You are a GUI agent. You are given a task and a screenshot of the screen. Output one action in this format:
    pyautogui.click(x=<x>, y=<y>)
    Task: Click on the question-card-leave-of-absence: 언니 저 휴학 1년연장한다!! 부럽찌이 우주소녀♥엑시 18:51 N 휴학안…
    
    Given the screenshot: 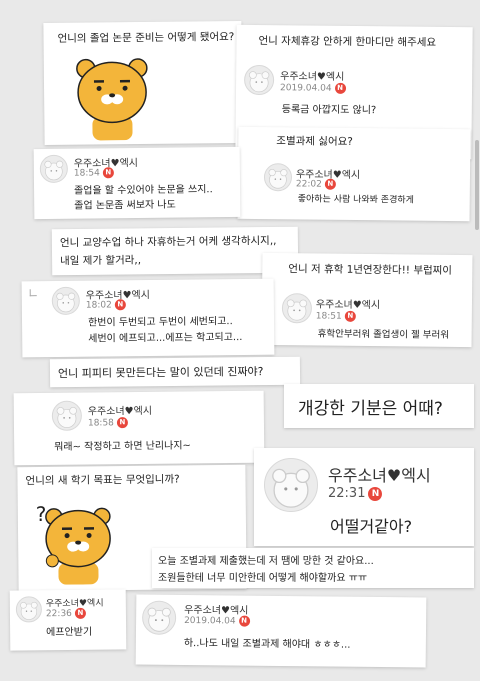 What is the action you would take?
    pyautogui.click(x=367, y=300)
    